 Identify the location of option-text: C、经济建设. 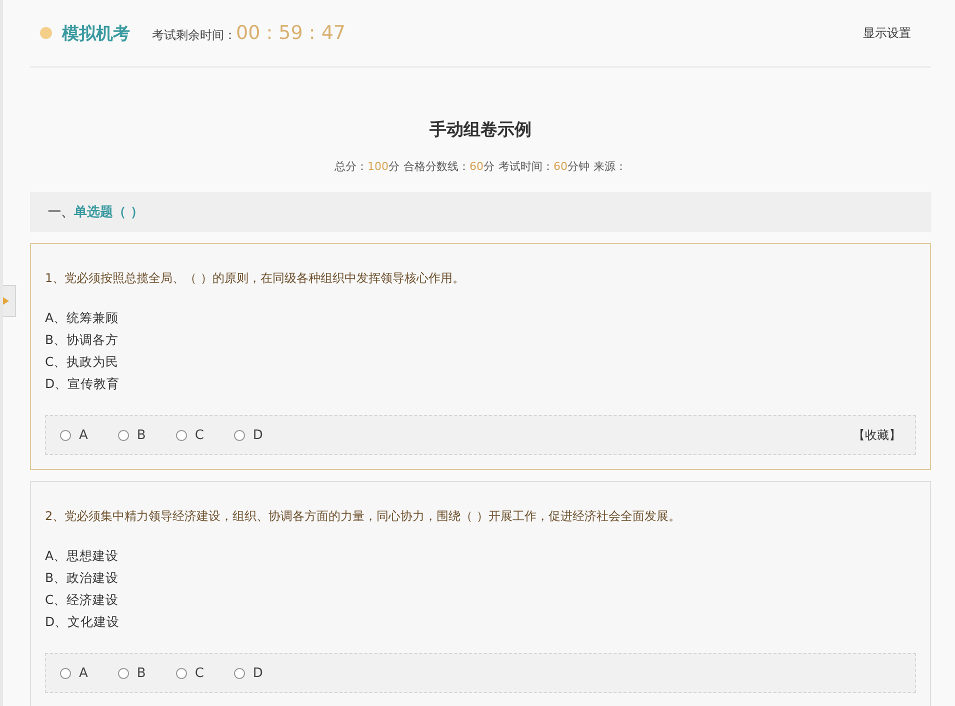
(82, 600).